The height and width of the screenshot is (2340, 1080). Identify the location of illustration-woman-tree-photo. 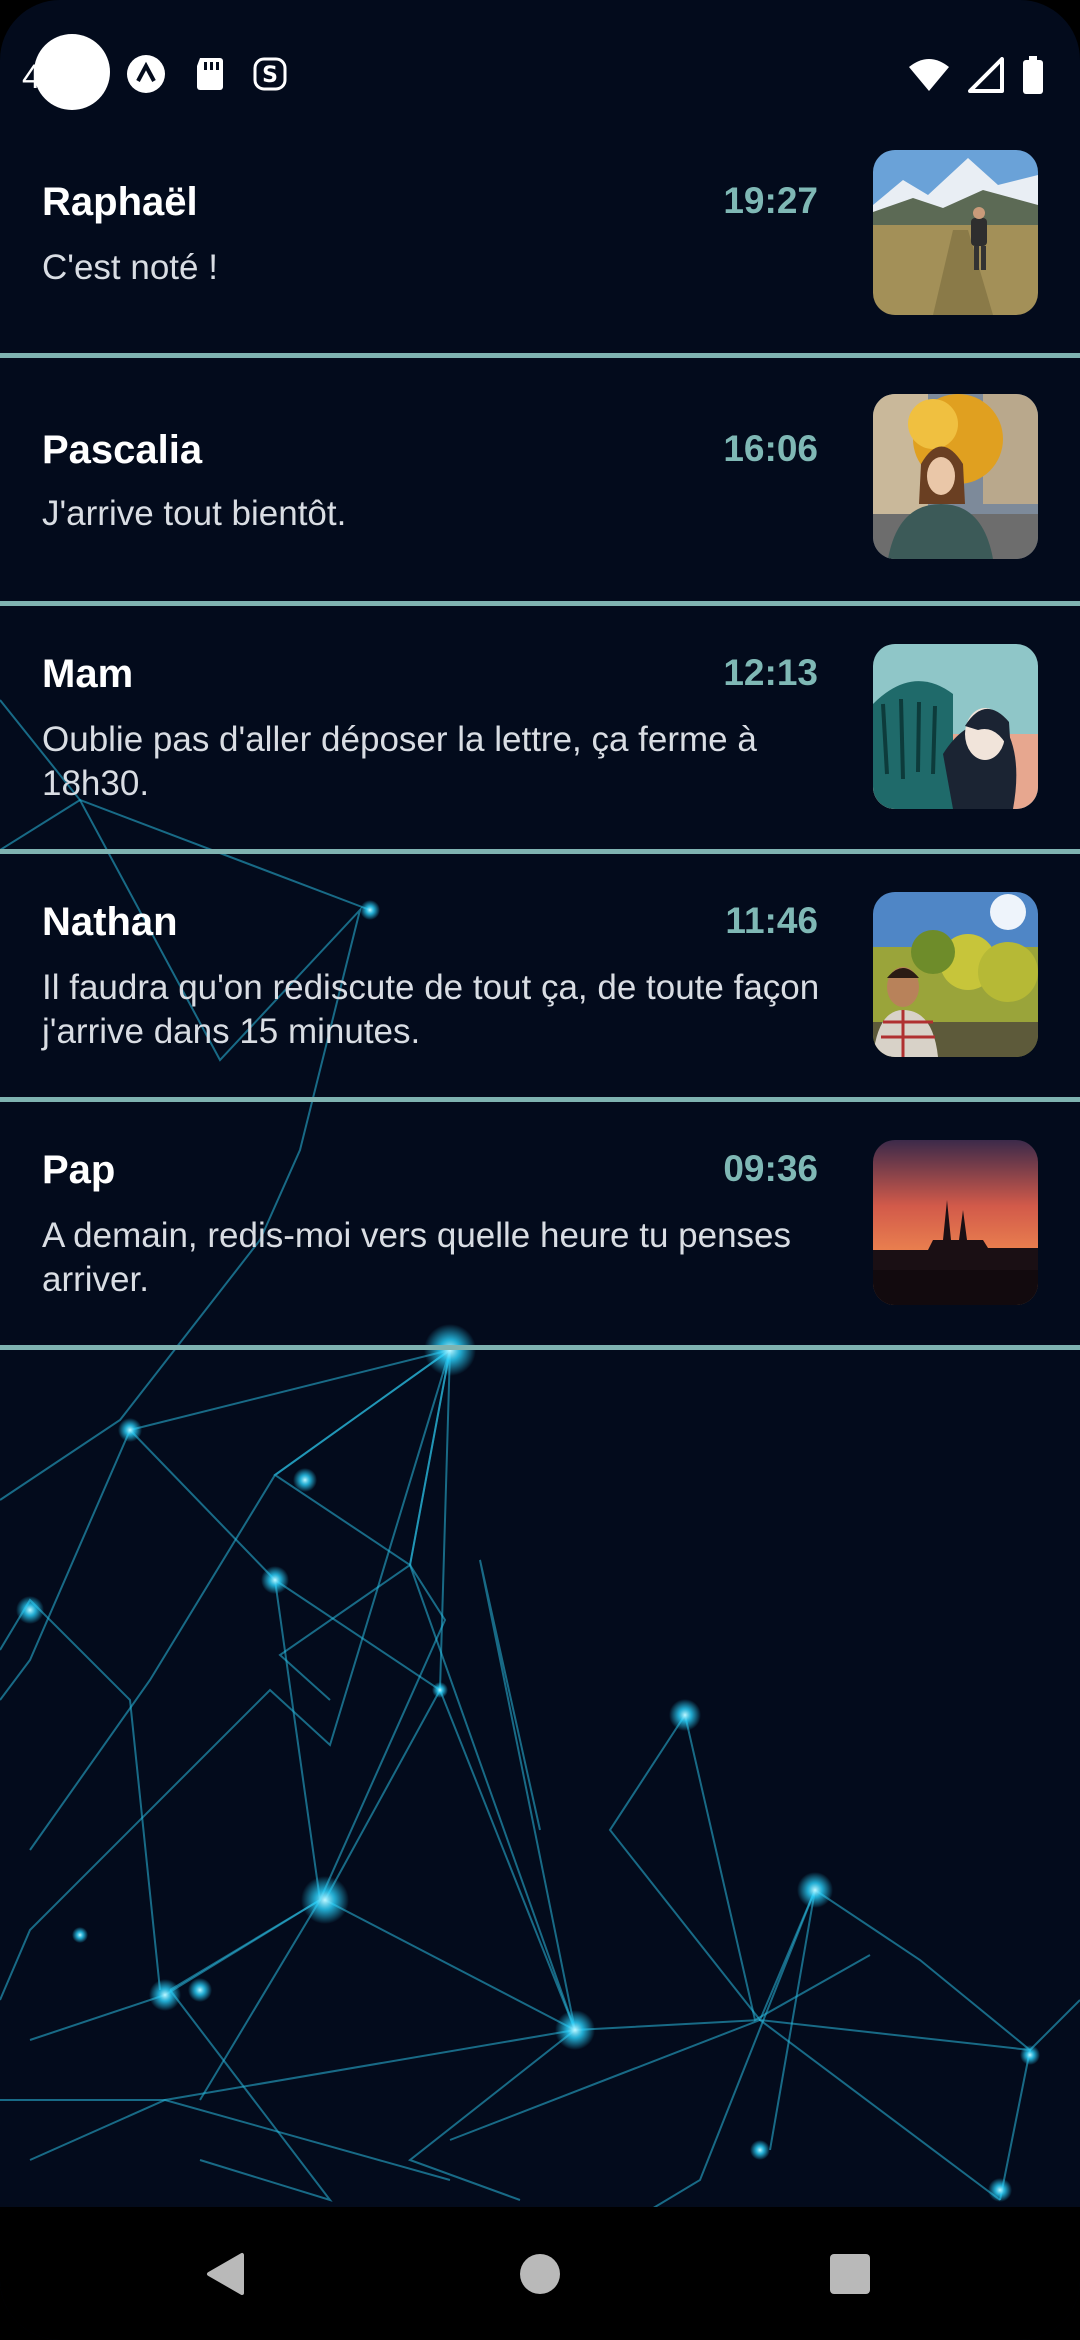
(955, 726).